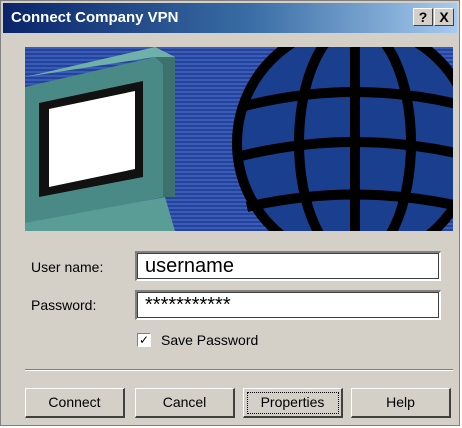  Describe the element at coordinates (401, 403) in the screenshot. I see `help-button: Help` at that location.